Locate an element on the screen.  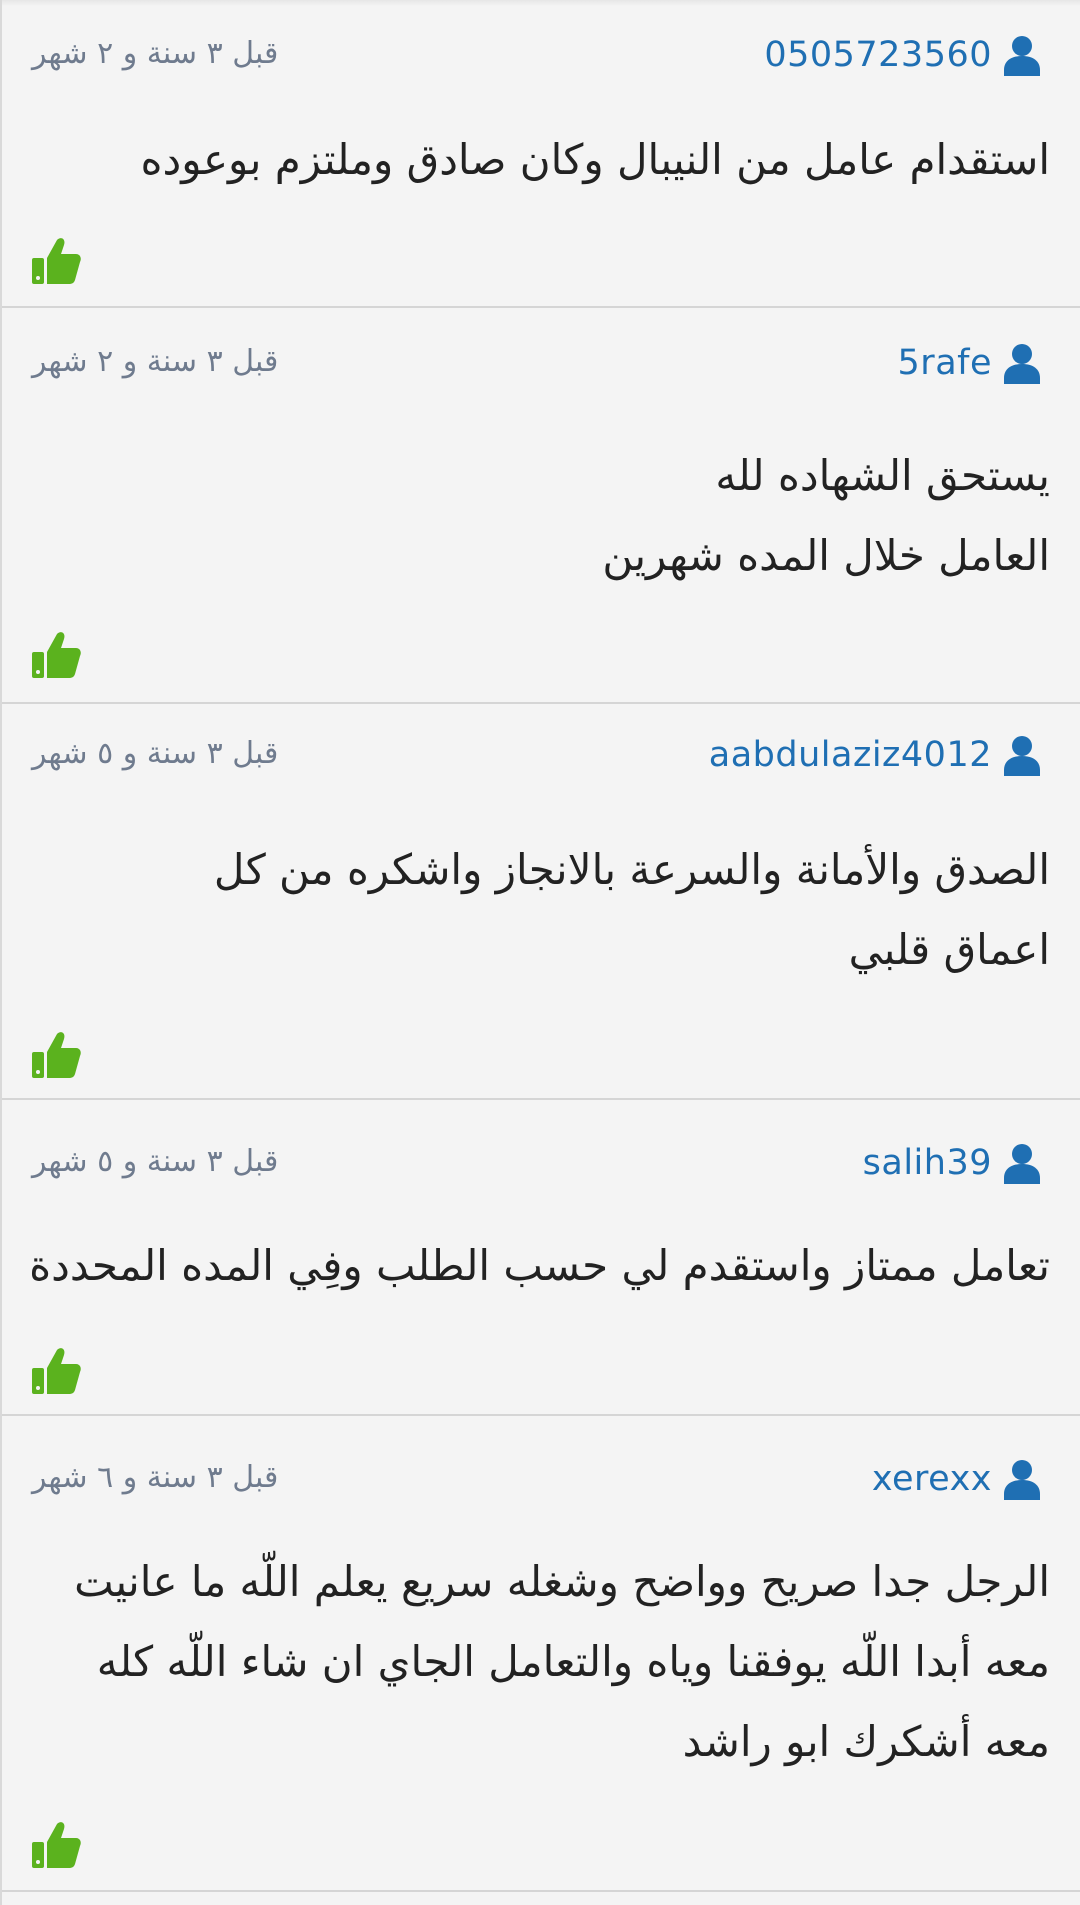
comment-author: xerexx is located at coordinates (957, 1479).